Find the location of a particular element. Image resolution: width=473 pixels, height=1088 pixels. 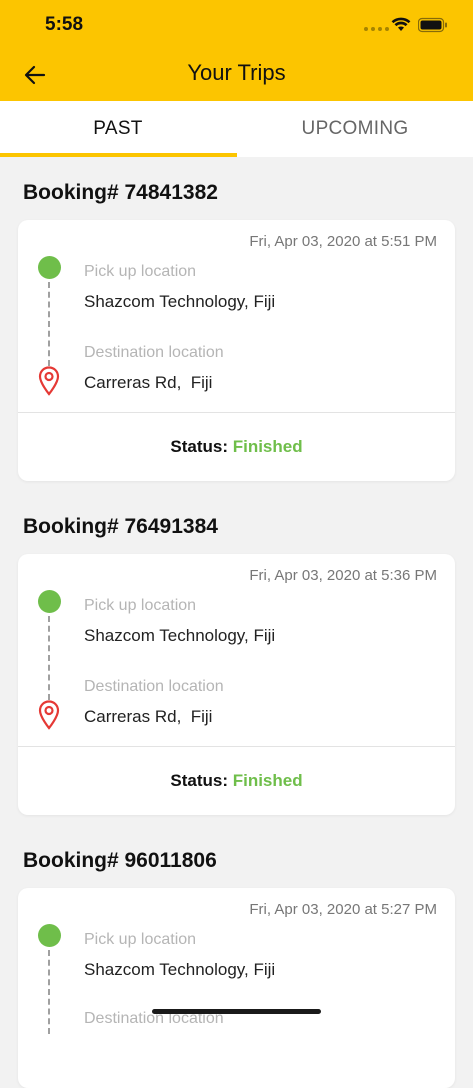

status-time: 5:58 is located at coordinates (64, 24).